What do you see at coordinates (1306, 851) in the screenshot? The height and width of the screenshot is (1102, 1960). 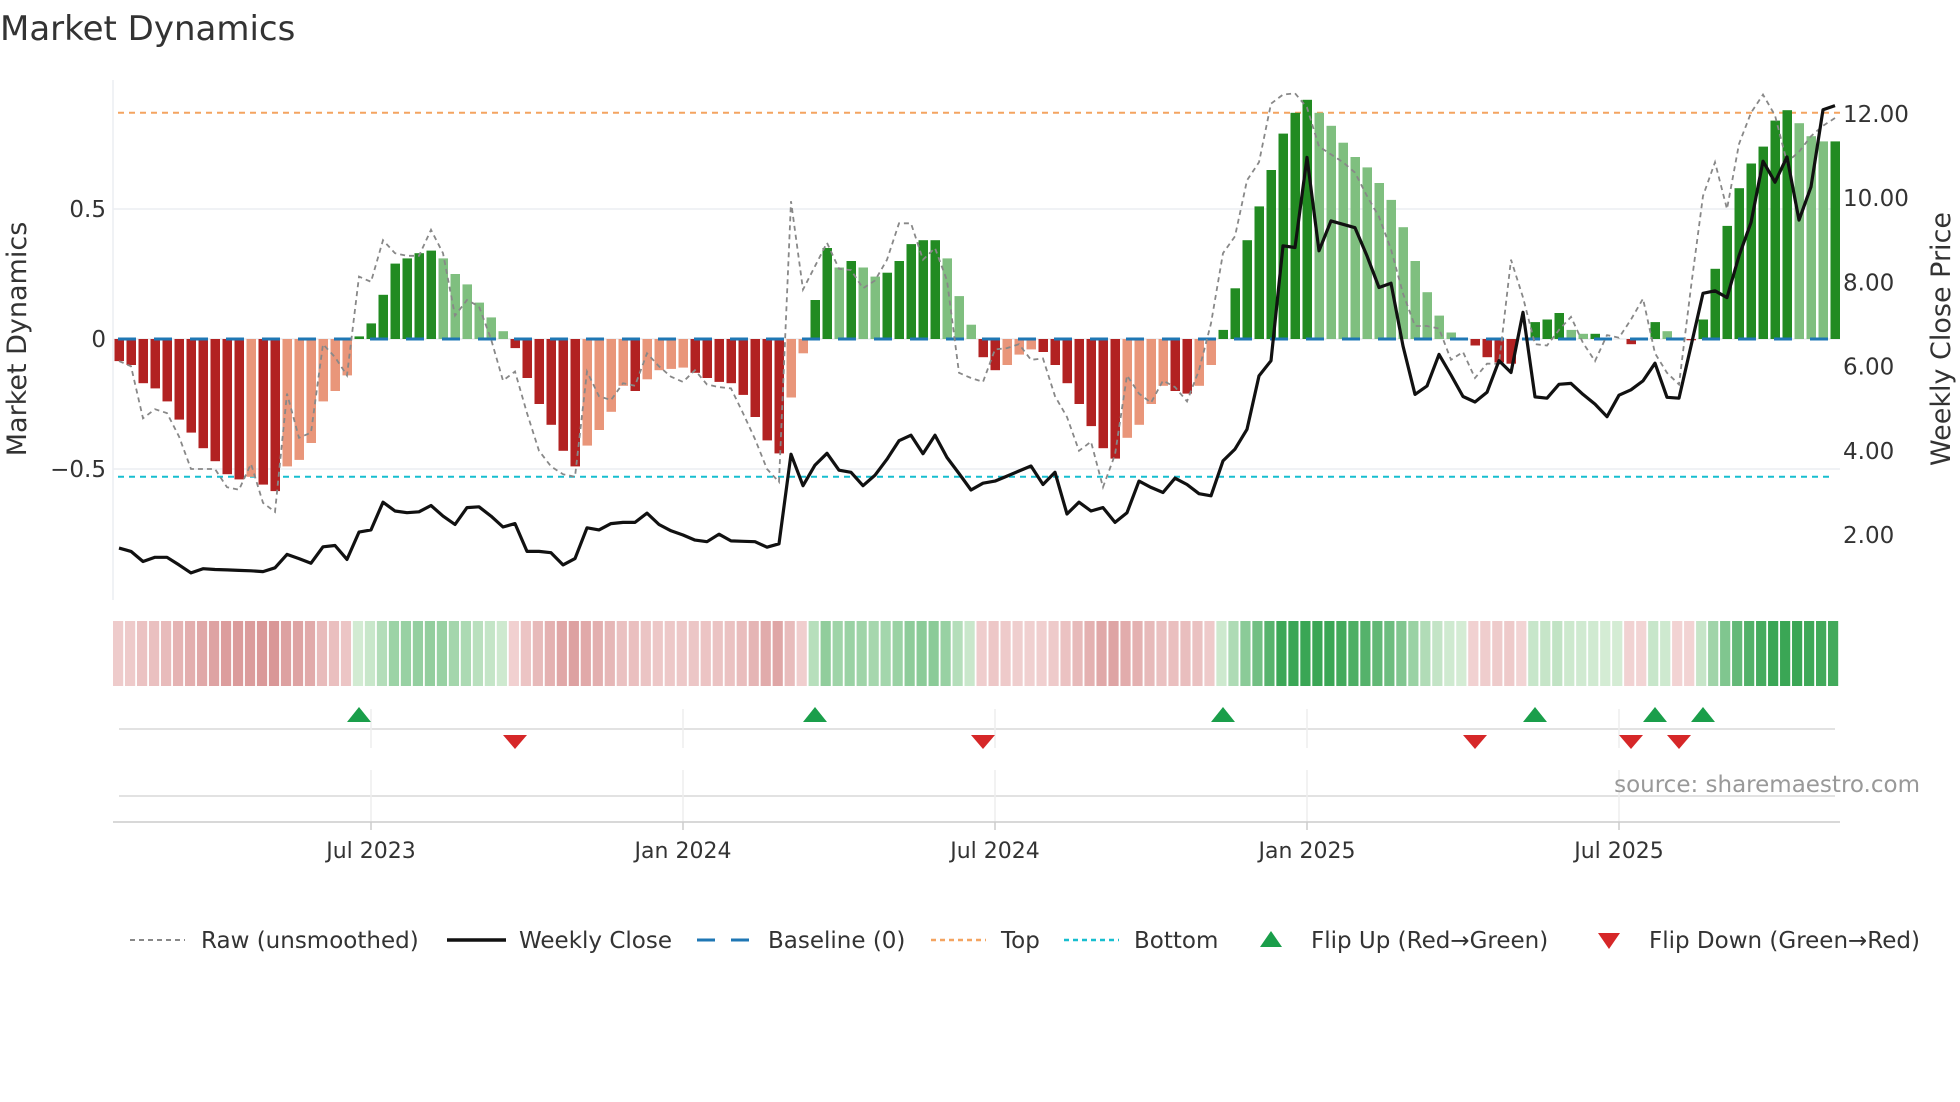 I see `x-tick-label: Jan 2025` at bounding box center [1306, 851].